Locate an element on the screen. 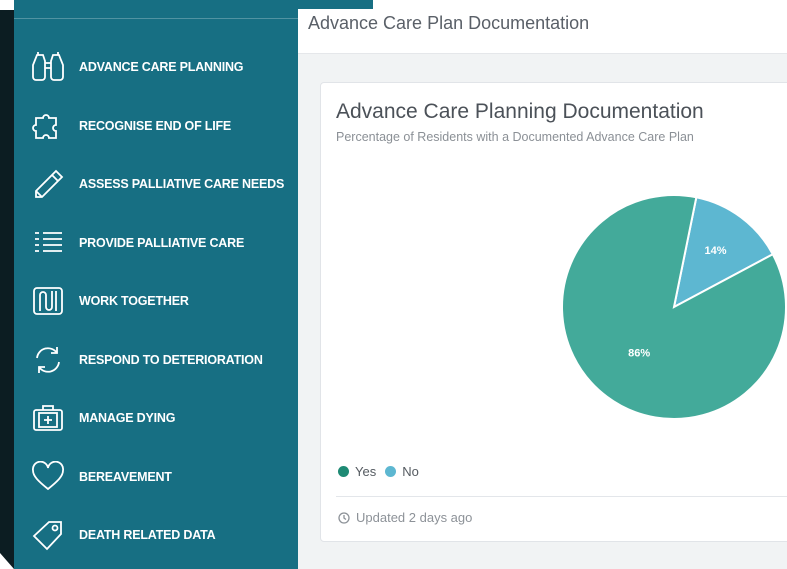 The width and height of the screenshot is (787, 569). legend-label: Yes is located at coordinates (366, 471).